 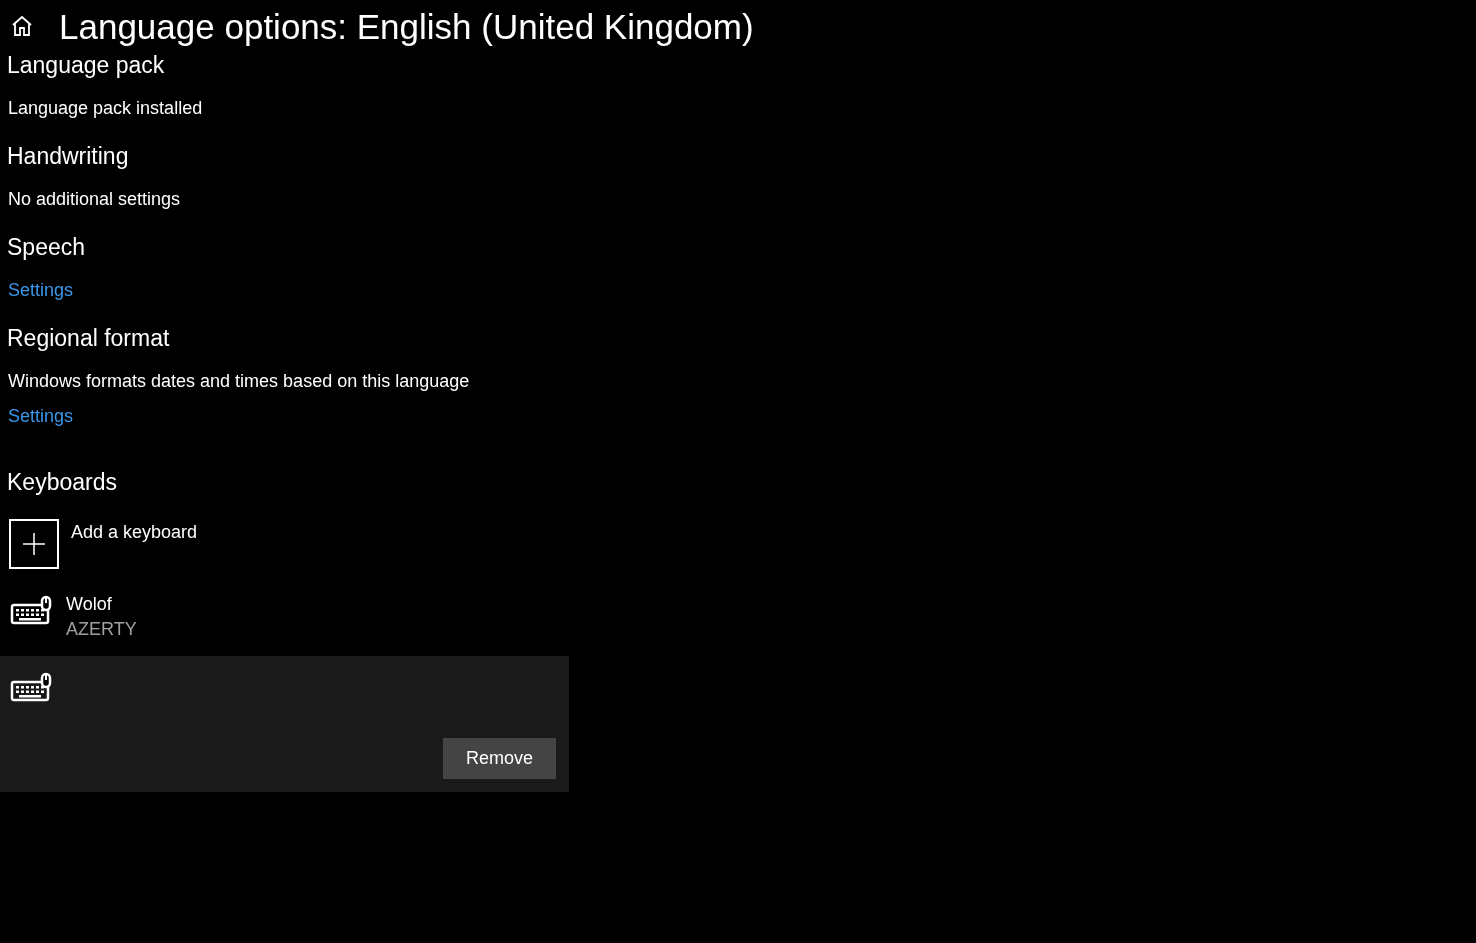 What do you see at coordinates (101, 629) in the screenshot?
I see `keyboard-layout: AZERTY` at bounding box center [101, 629].